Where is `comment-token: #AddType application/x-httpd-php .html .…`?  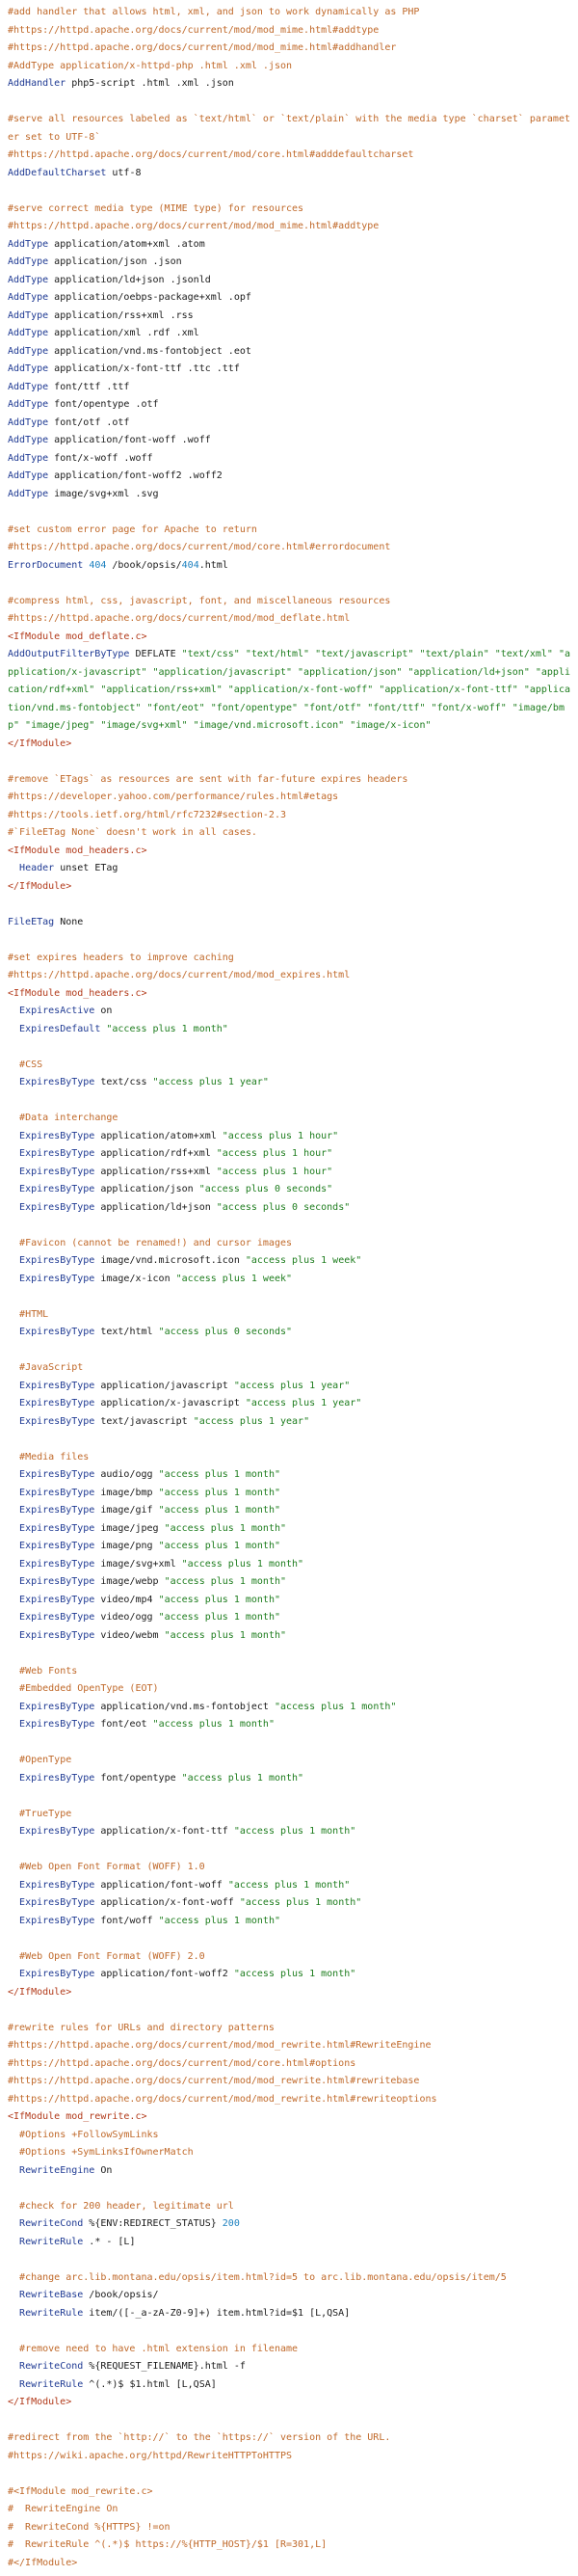 comment-token: #AddType application/x-httpd-php .html .… is located at coordinates (150, 66).